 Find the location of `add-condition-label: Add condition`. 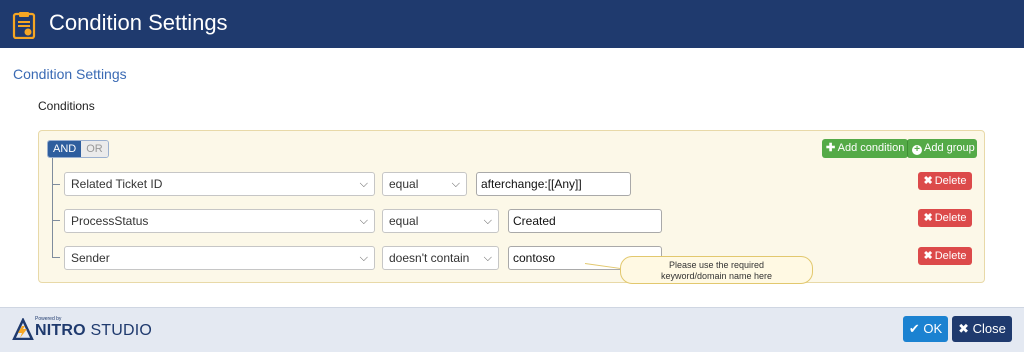

add-condition-label: Add condition is located at coordinates (871, 148).